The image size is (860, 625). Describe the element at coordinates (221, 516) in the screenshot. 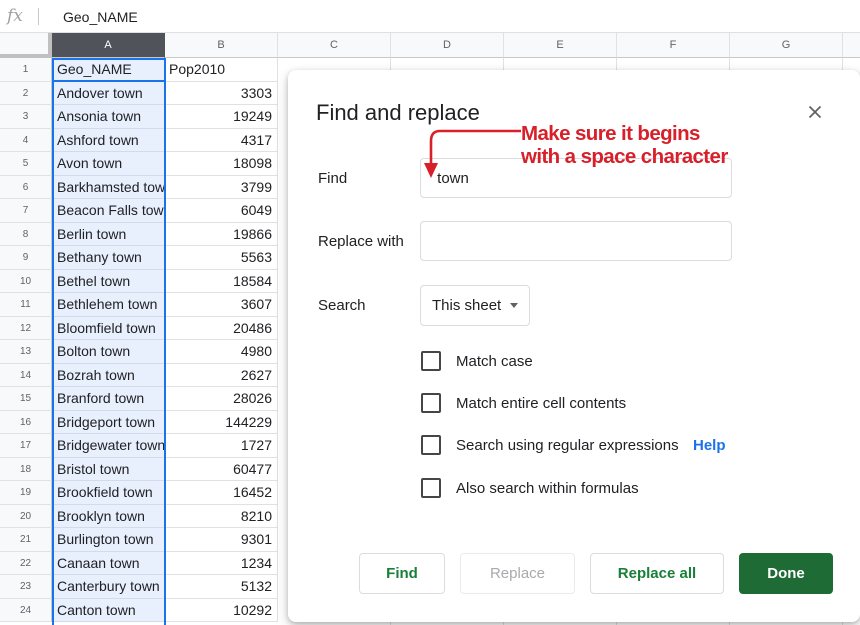

I see `cell-pop2010: 8210` at that location.